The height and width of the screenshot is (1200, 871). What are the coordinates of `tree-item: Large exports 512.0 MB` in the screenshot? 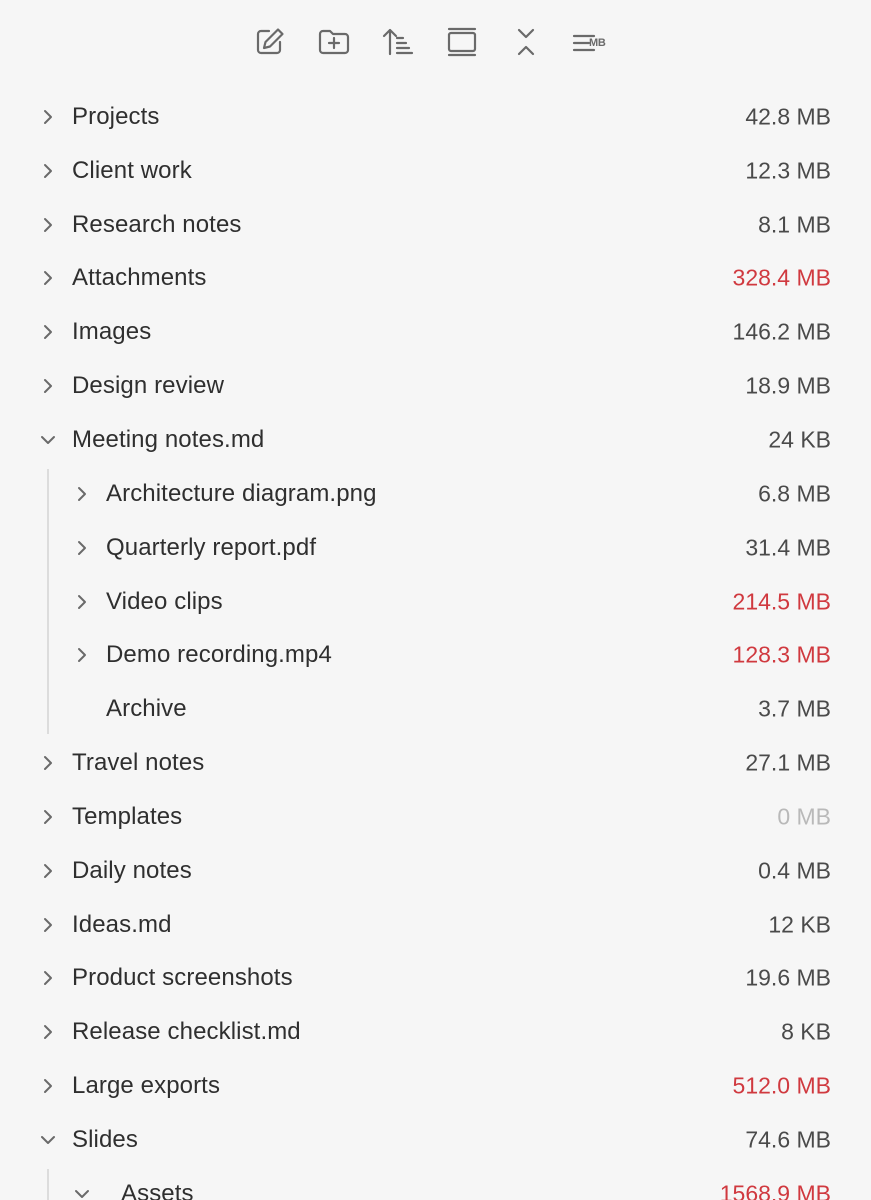 It's located at (435, 1086).